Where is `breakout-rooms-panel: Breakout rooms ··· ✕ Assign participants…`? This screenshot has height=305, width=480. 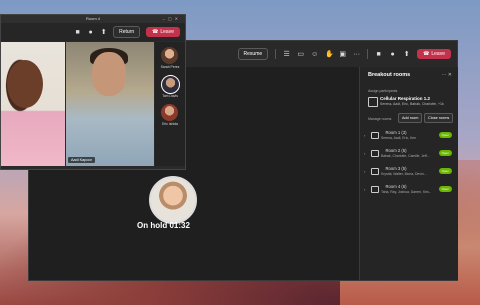 breakout-rooms-panel: Breakout rooms ··· ✕ Assign participants… is located at coordinates (408, 173).